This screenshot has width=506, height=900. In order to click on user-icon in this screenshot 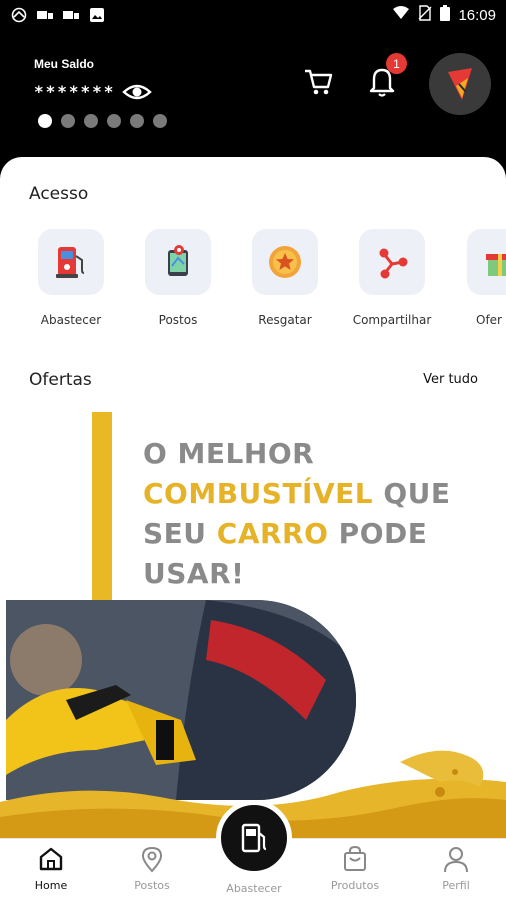, I will do `click(456, 860)`.